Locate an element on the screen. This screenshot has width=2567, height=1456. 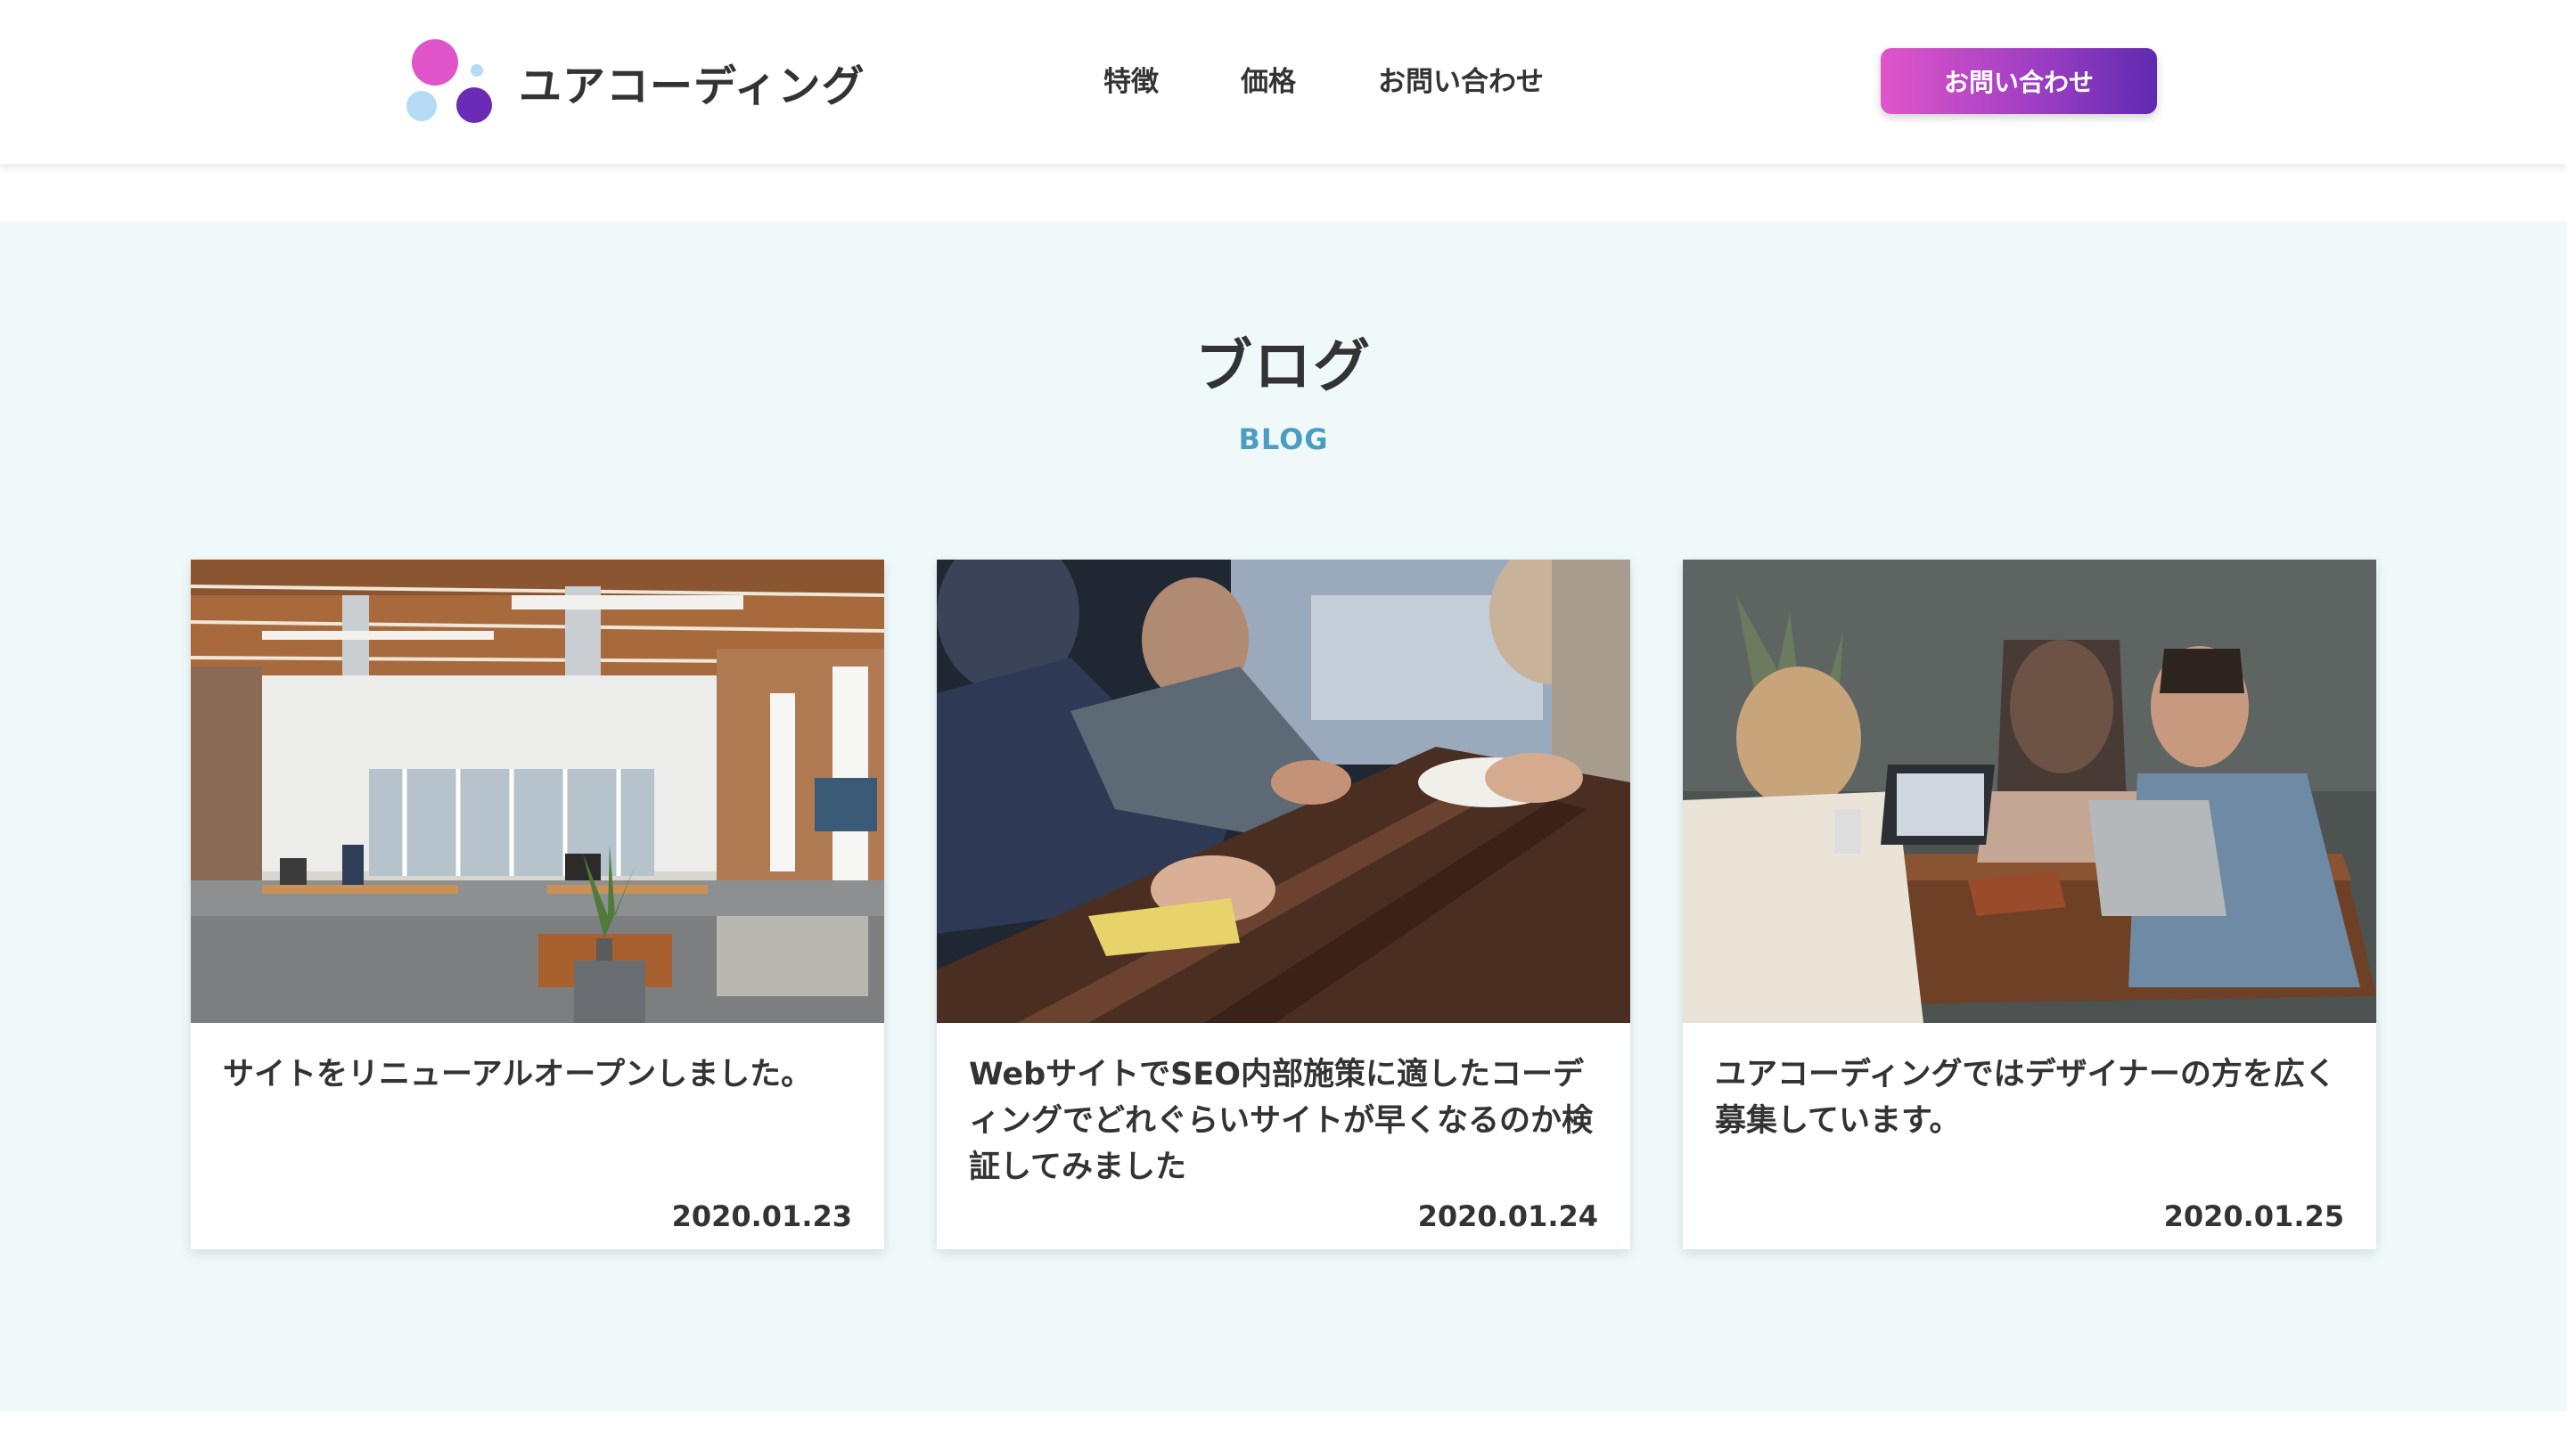
blog-card: サイトをリニューアルオープンしました。 2020.01.23 is located at coordinates (537, 904).